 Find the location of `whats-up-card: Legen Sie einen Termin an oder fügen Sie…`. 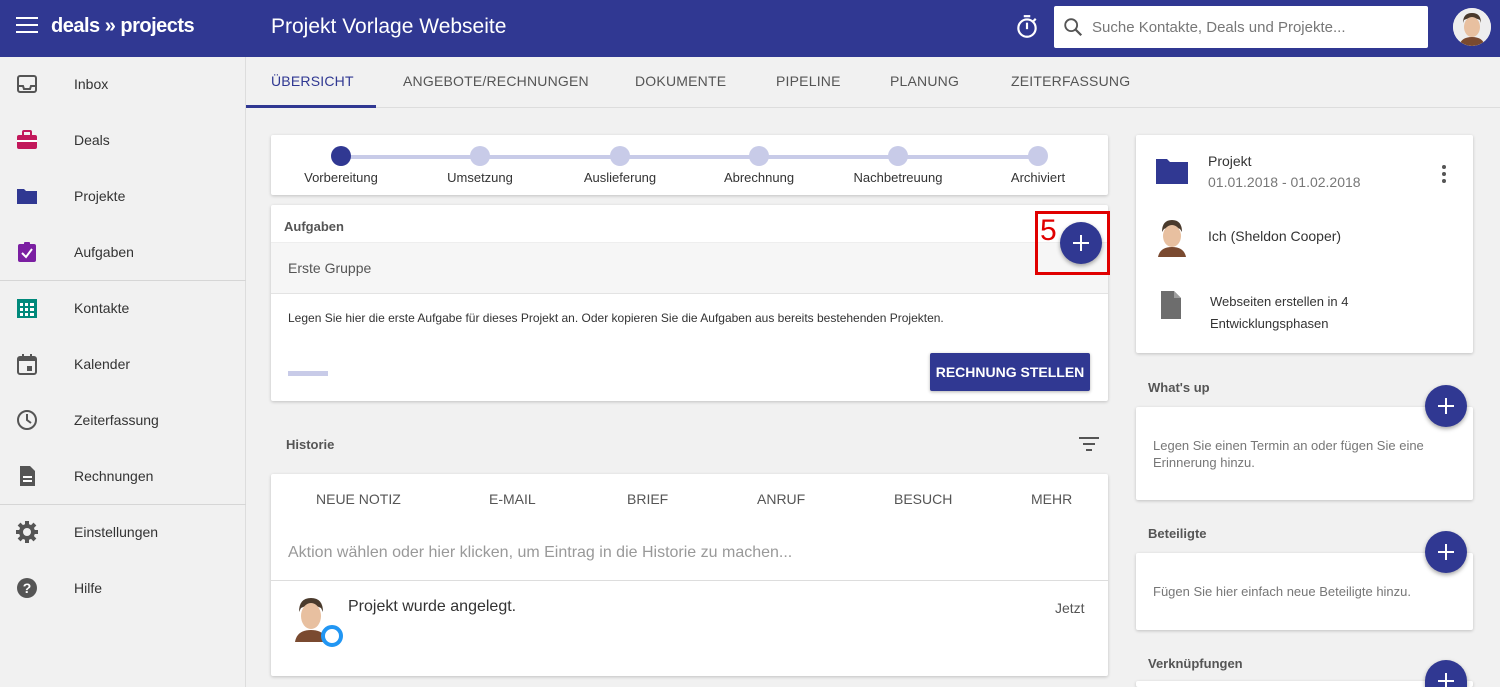

whats-up-card: Legen Sie einen Termin an oder fügen Sie… is located at coordinates (1304, 453).